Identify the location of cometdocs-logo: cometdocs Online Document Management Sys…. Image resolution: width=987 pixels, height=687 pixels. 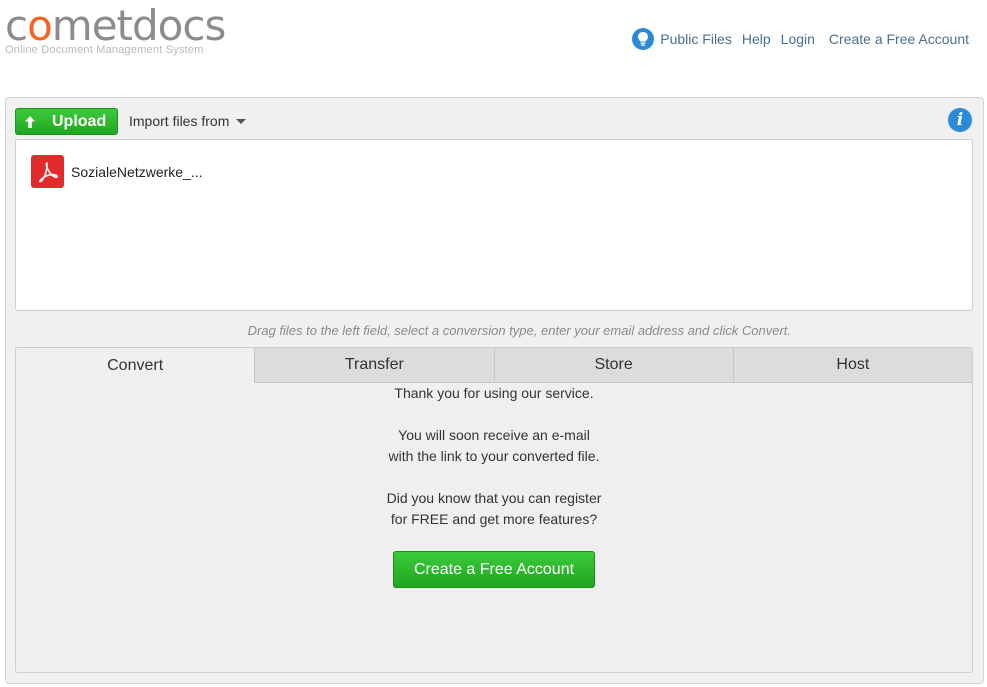
(115, 29).